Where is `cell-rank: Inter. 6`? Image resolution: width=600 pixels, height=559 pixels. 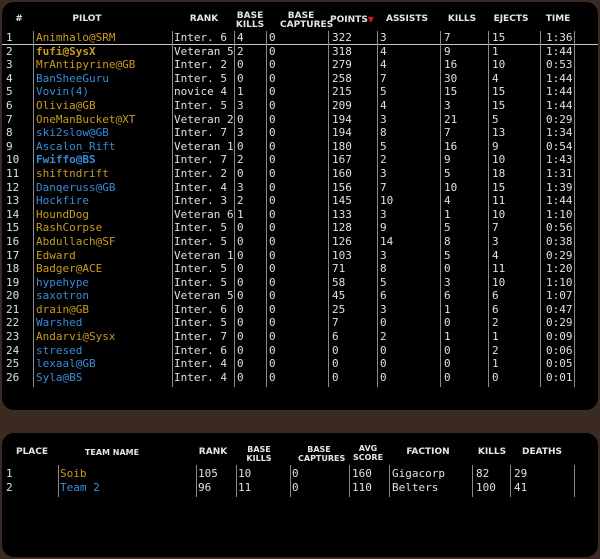
cell-rank: Inter. 6 is located at coordinates (200, 309).